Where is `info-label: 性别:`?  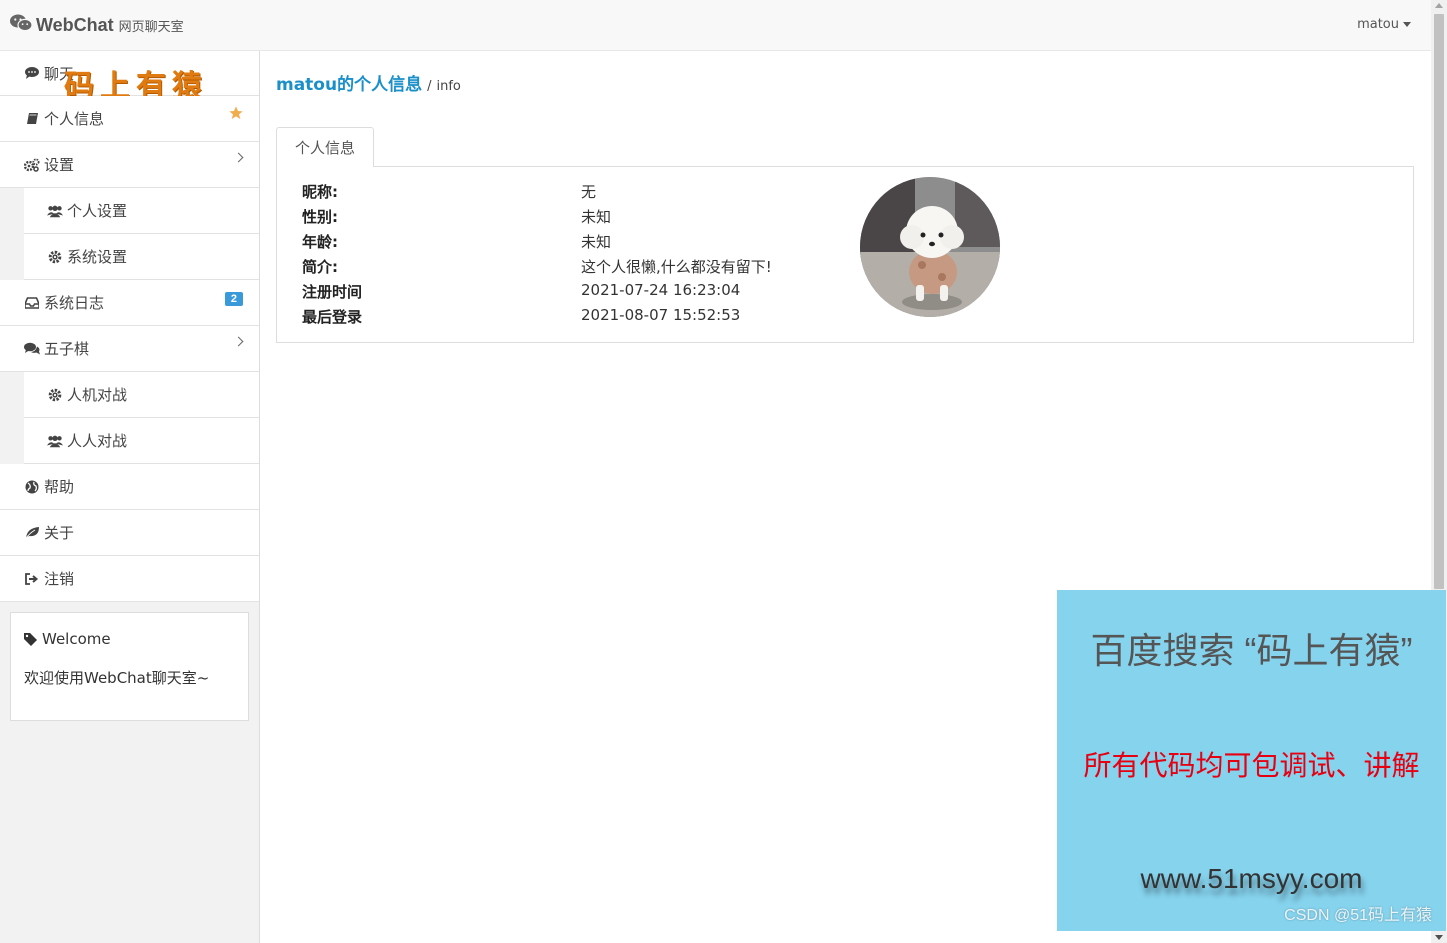 info-label: 性别: is located at coordinates (320, 217).